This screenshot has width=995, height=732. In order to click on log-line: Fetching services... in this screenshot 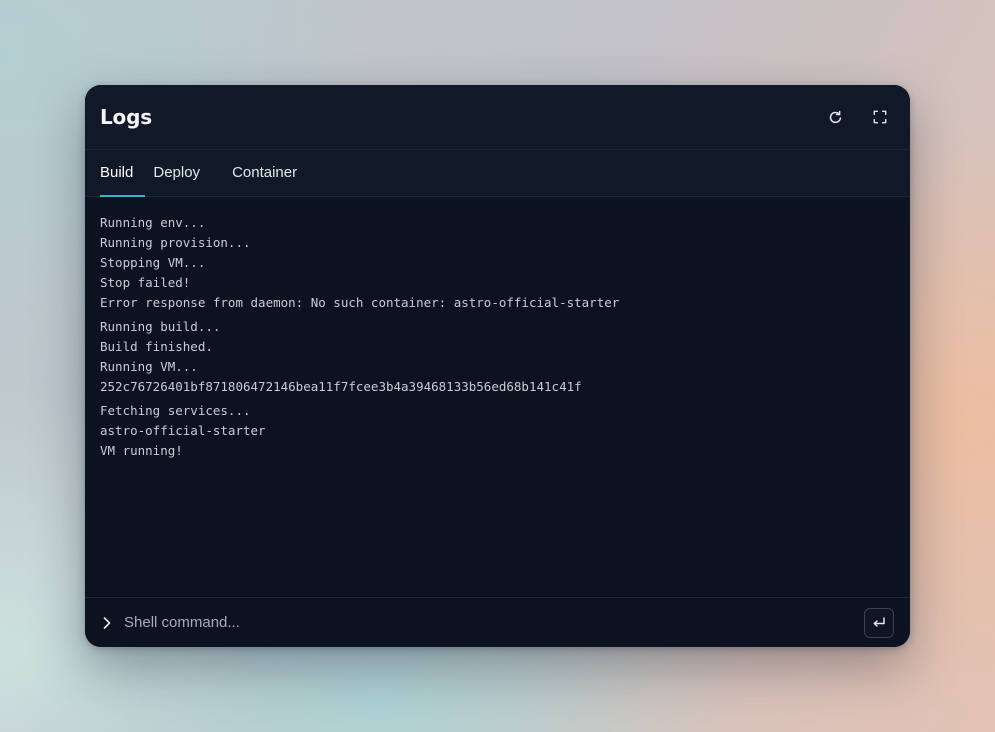, I will do `click(175, 410)`.